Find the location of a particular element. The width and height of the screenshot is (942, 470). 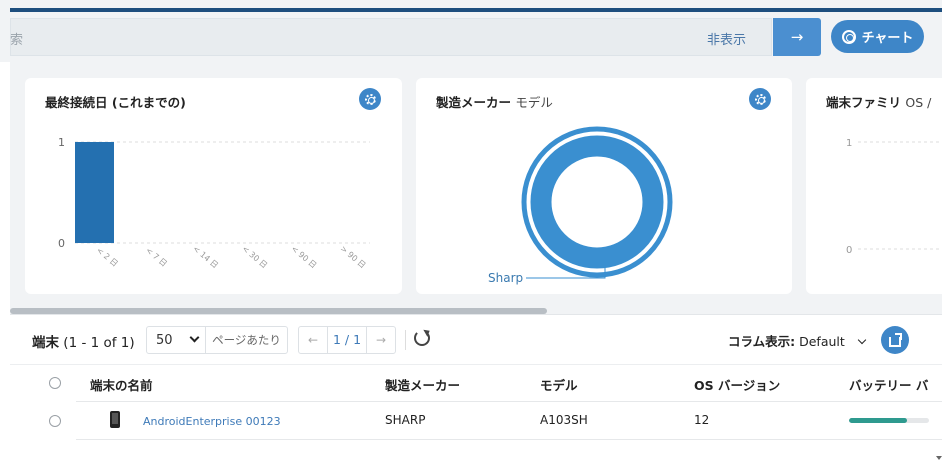

x-tick-label: < 2 日 is located at coordinates (107, 257).